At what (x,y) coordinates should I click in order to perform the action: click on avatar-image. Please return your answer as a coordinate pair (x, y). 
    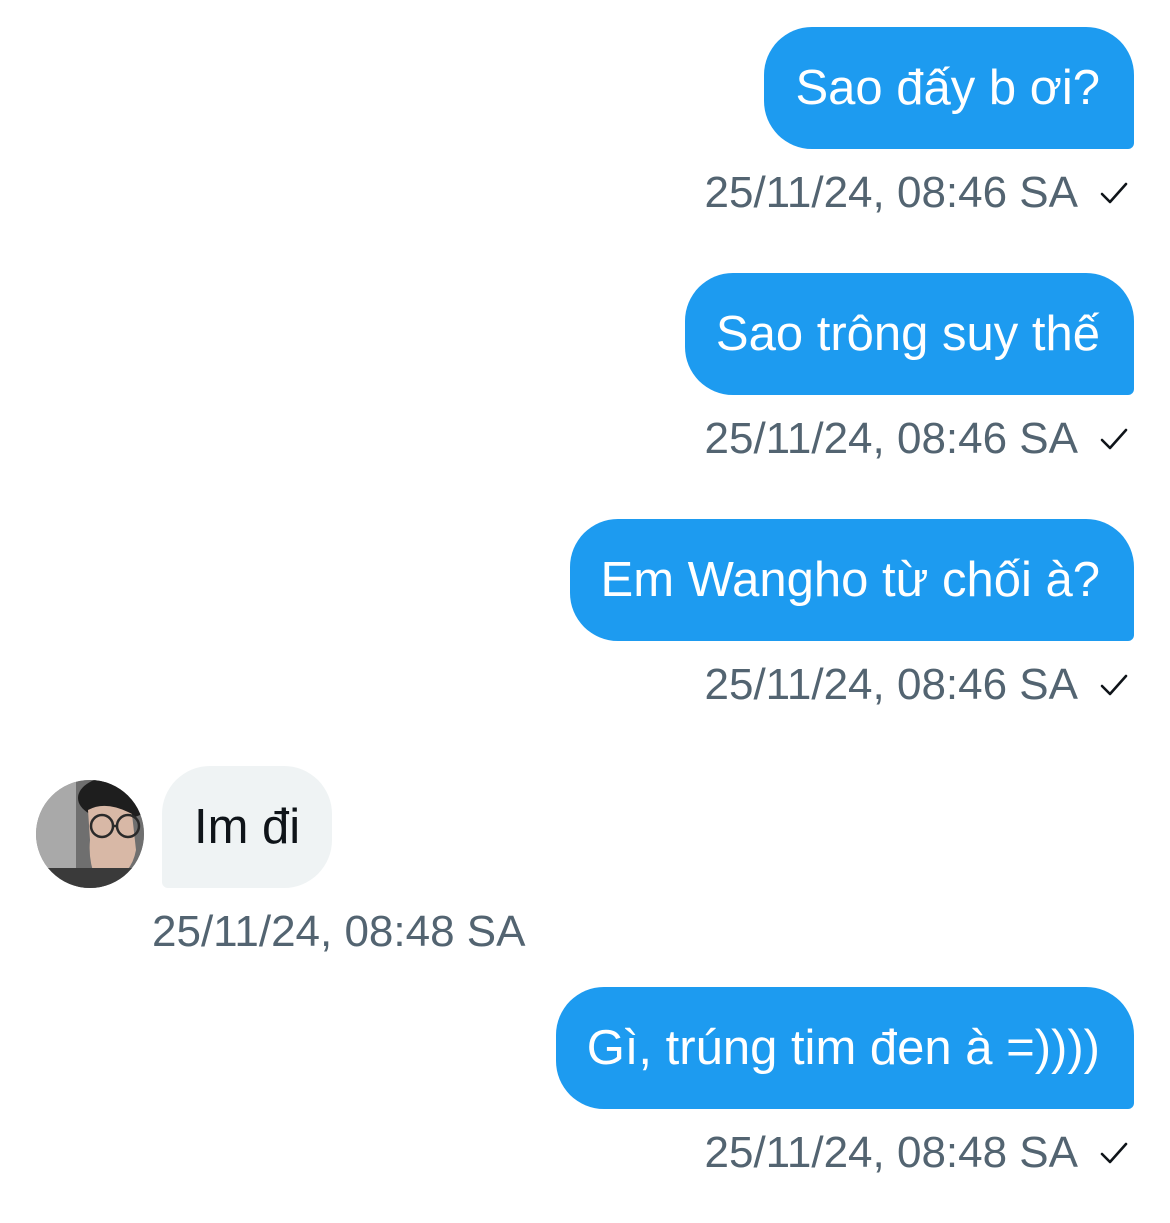
    Looking at the image, I should click on (90, 834).